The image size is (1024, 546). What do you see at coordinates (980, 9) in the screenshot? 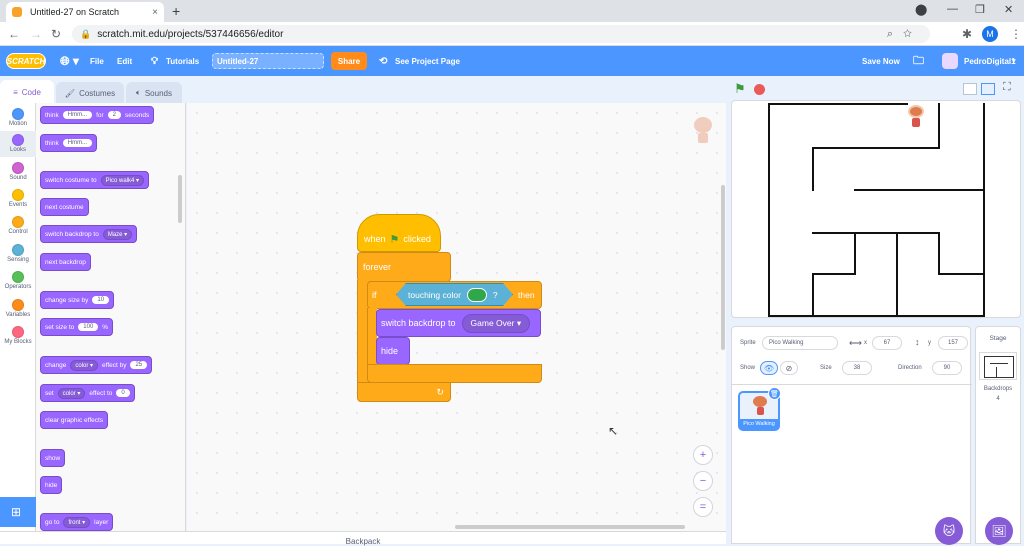
I see `maximize-button: ❐` at bounding box center [980, 9].